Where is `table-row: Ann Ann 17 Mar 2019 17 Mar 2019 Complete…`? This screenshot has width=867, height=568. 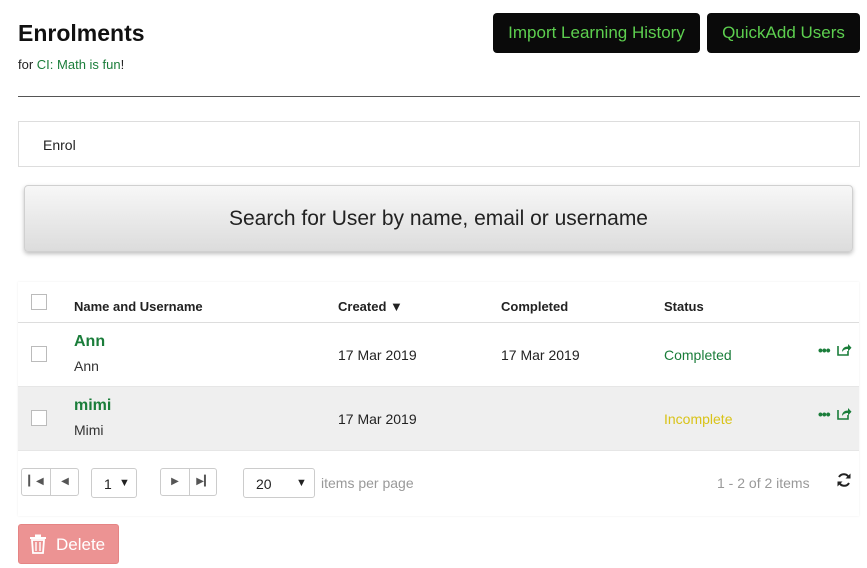
table-row: Ann Ann 17 Mar 2019 17 Mar 2019 Complete… is located at coordinates (438, 355).